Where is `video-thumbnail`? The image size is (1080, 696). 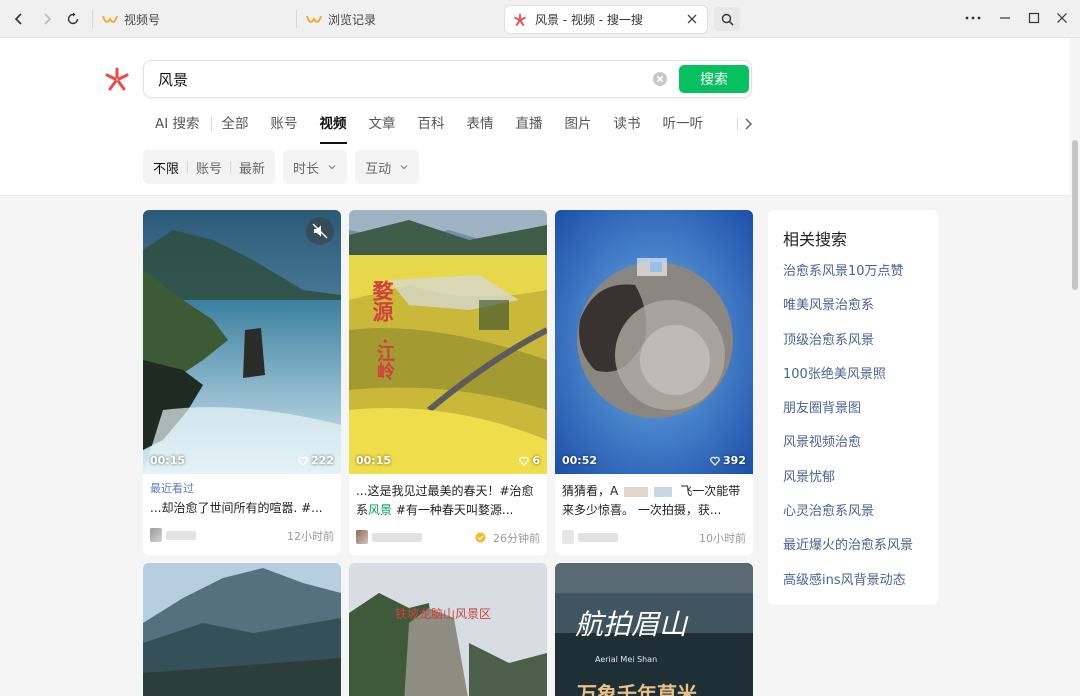
video-thumbnail is located at coordinates (242, 629).